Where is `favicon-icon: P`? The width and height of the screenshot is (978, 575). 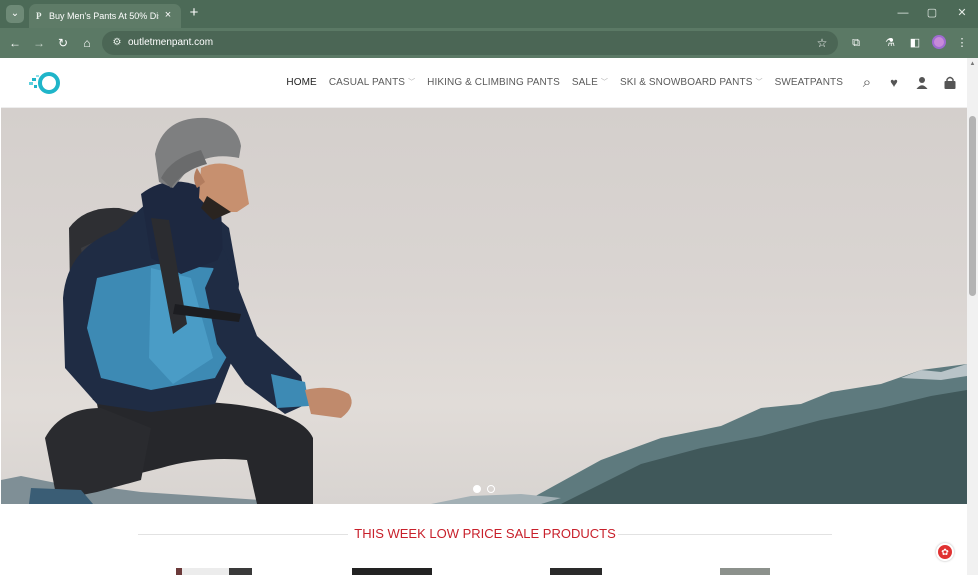
favicon-icon: P is located at coordinates (39, 16).